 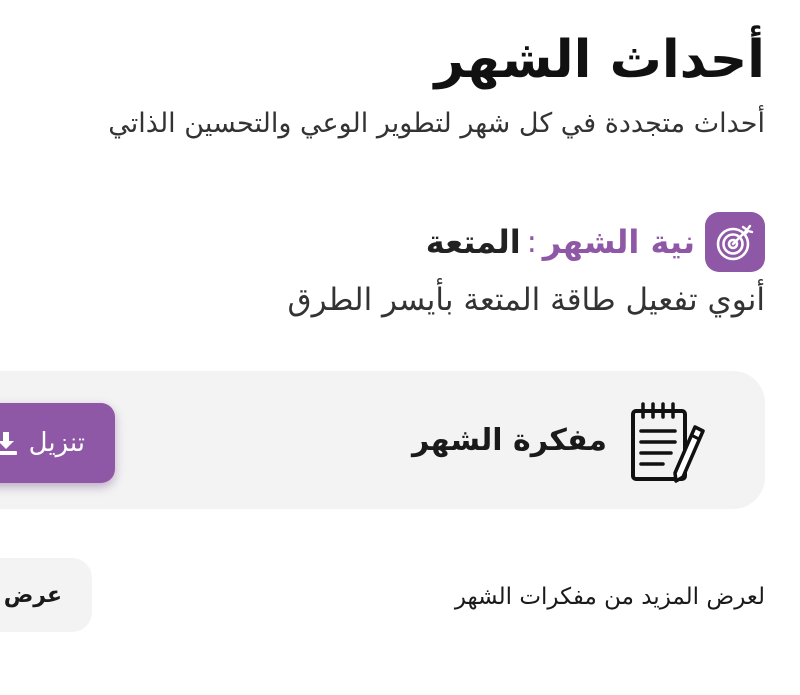 I want to click on intention-colon: :, so click(x=531, y=242).